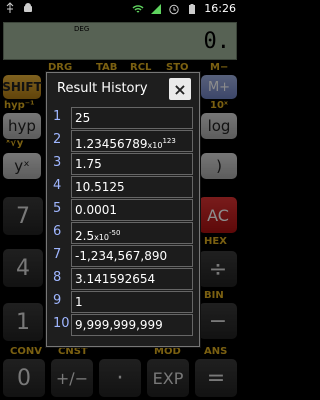 The width and height of the screenshot is (320, 400). What do you see at coordinates (57, 208) in the screenshot?
I see `history-index: 5` at bounding box center [57, 208].